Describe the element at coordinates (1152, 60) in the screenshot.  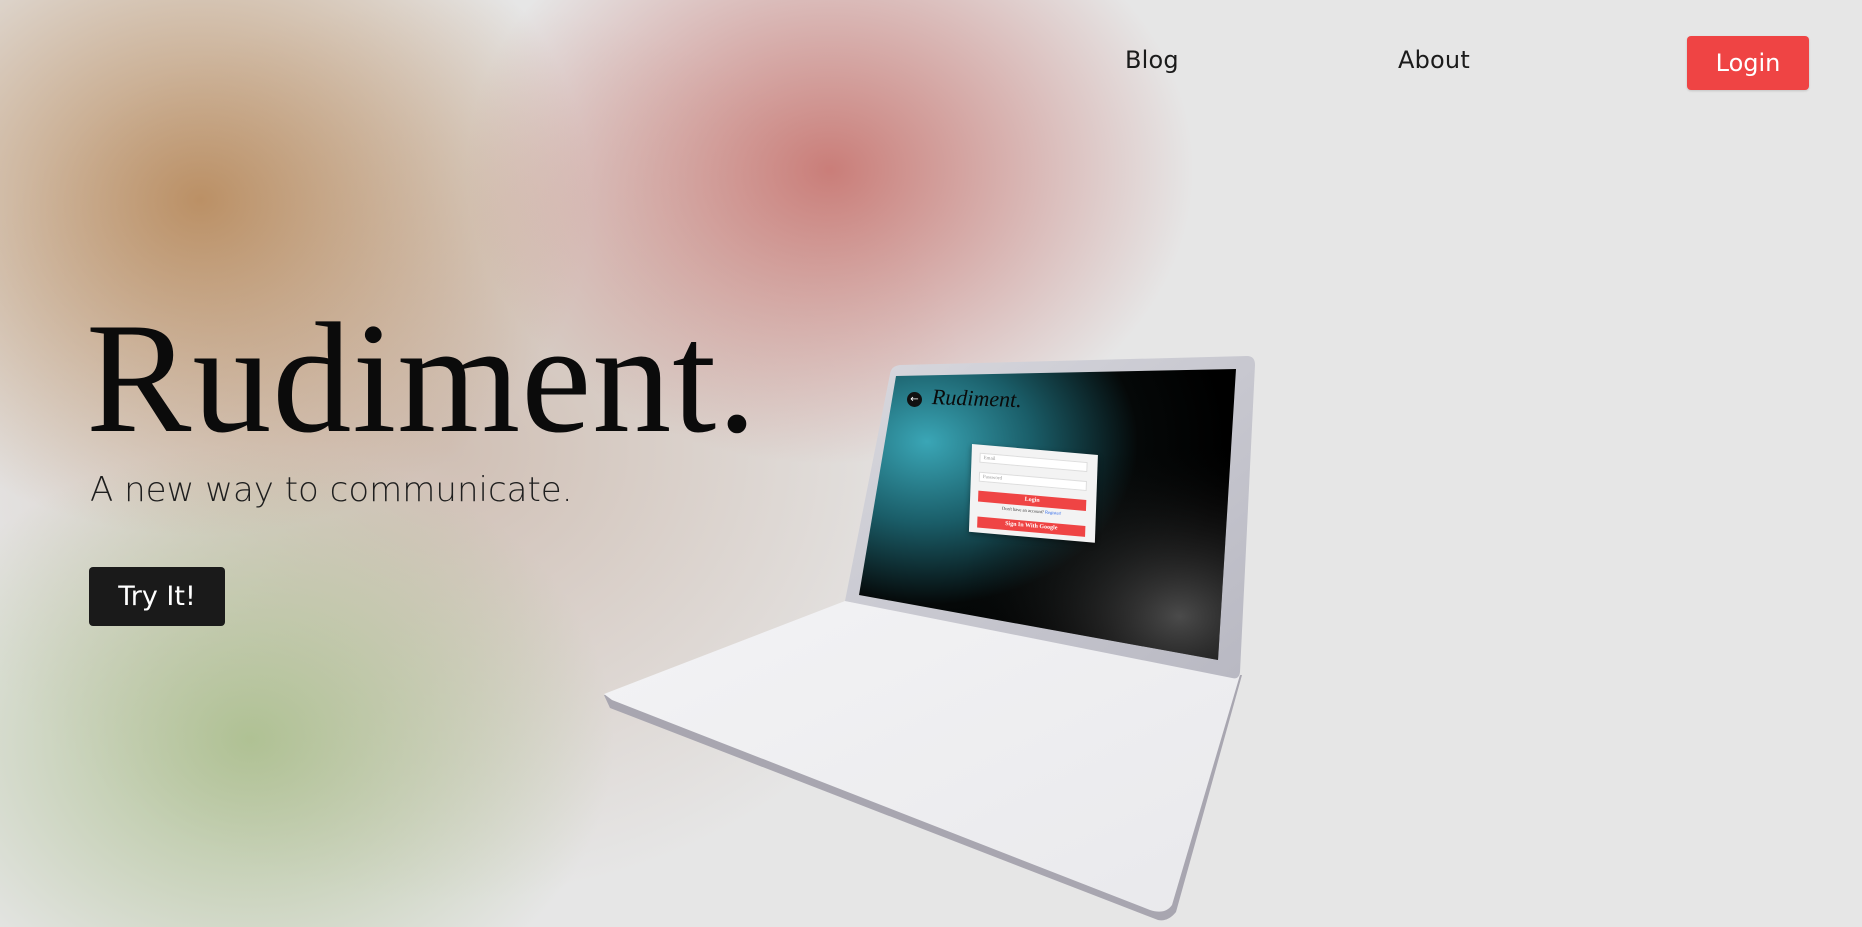
I see `nav-link-blog: Blog` at that location.